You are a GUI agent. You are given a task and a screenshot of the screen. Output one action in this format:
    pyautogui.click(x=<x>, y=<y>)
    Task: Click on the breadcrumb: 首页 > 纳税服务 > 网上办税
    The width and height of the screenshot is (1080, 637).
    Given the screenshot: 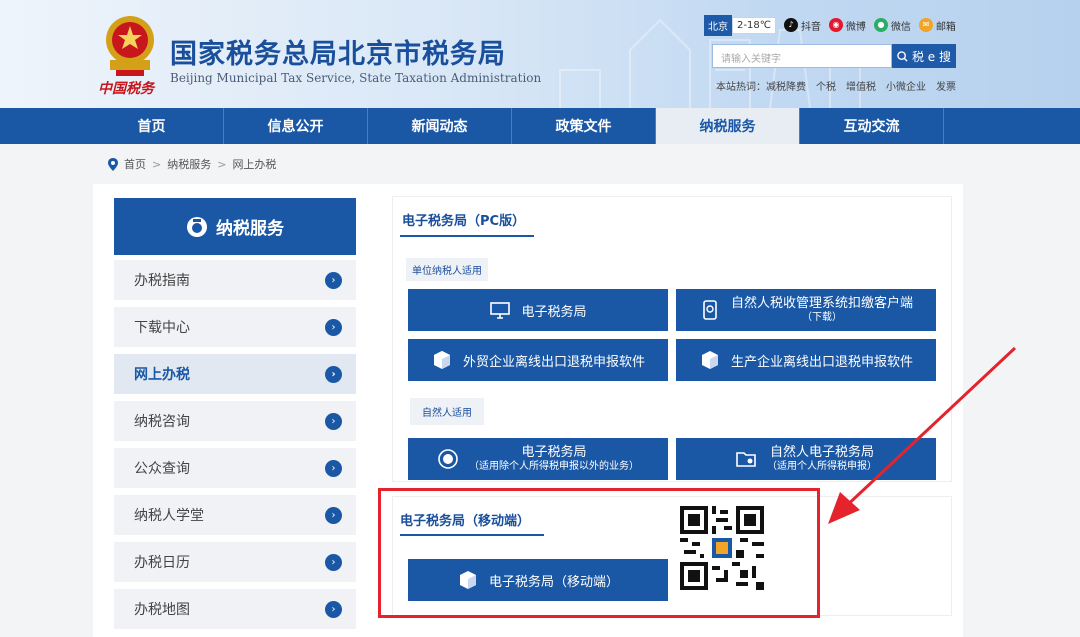 What is the action you would take?
    pyautogui.click(x=192, y=164)
    